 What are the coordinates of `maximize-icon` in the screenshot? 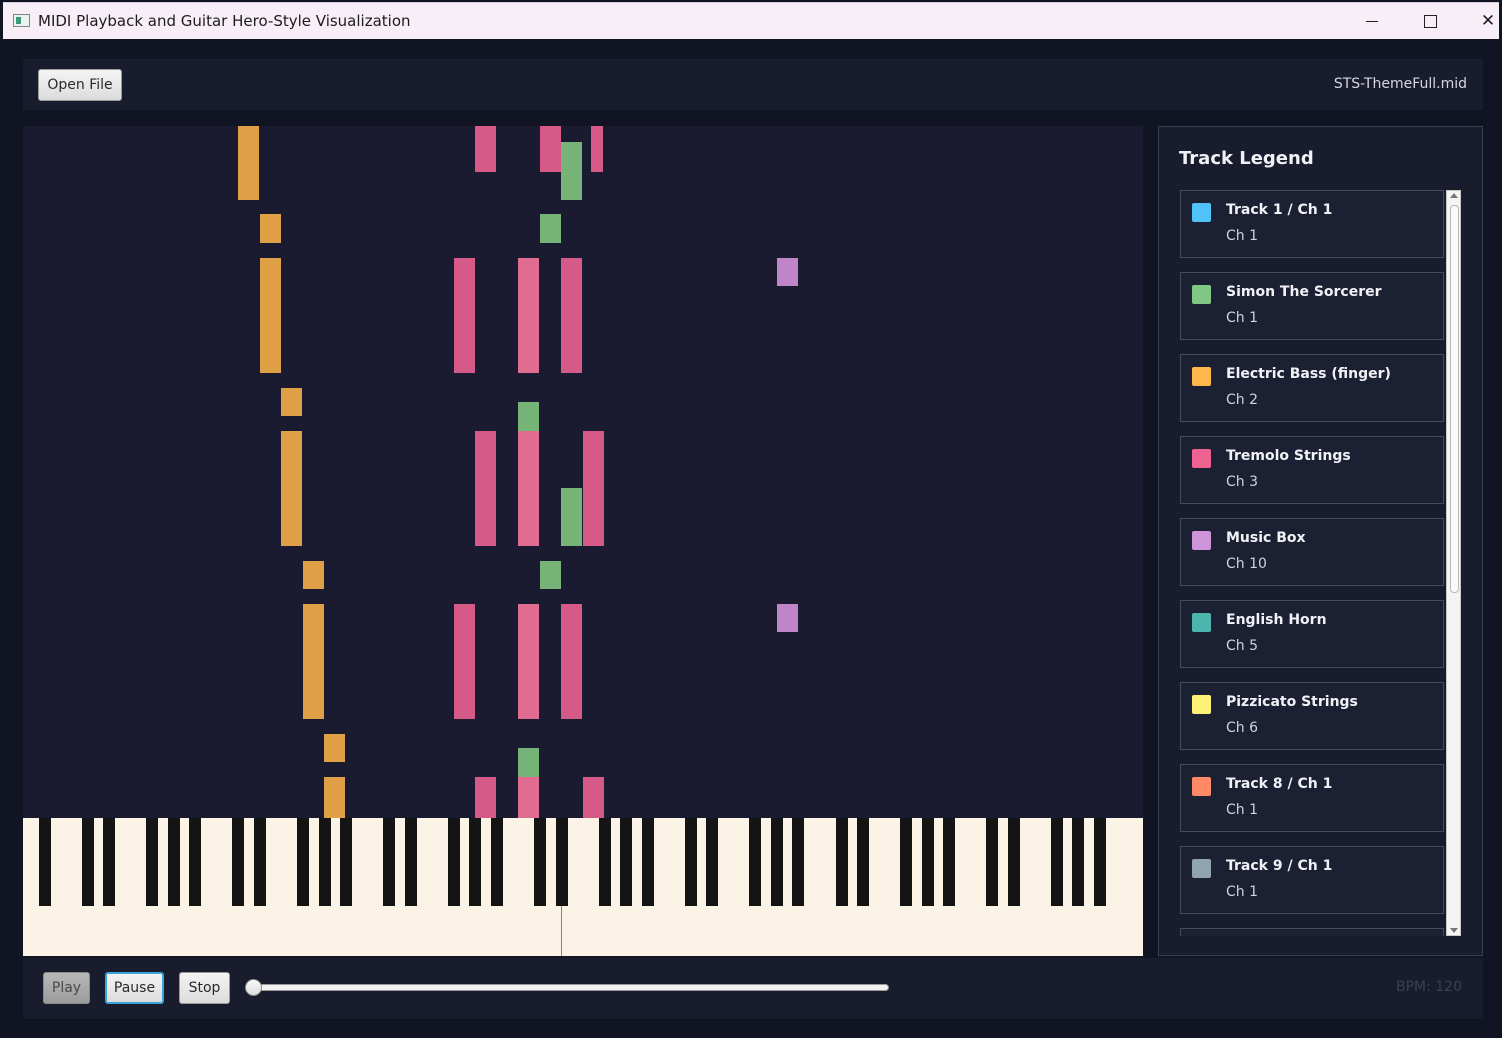 It's located at (1430, 21).